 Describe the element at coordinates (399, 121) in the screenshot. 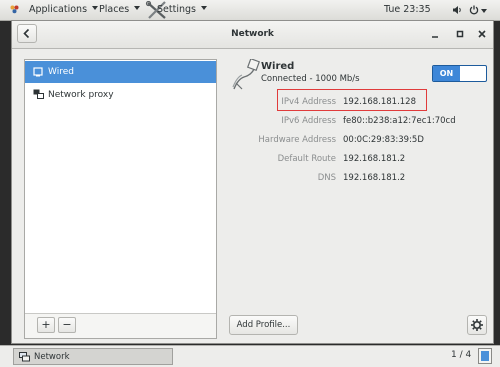

I see `ipv6-address-value: fe80::b238:a12:7ec1:70cd` at that location.